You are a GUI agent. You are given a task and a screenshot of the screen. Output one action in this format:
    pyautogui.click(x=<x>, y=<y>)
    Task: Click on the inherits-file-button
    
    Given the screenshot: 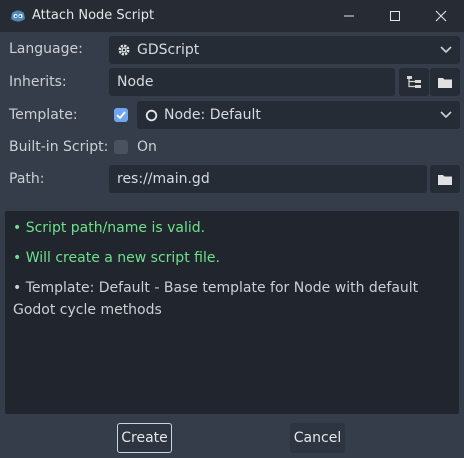 What is the action you would take?
    pyautogui.click(x=445, y=82)
    